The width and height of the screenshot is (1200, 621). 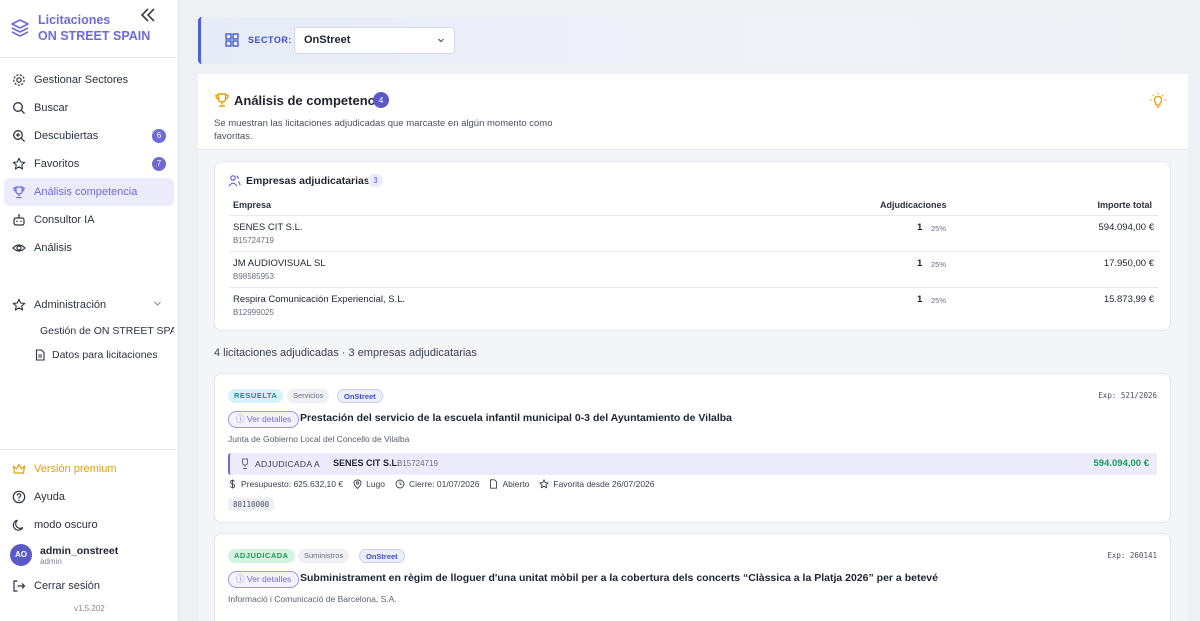 What do you see at coordinates (604, 484) in the screenshot?
I see `favorite-text: Favorita desde 26/07/2026` at bounding box center [604, 484].